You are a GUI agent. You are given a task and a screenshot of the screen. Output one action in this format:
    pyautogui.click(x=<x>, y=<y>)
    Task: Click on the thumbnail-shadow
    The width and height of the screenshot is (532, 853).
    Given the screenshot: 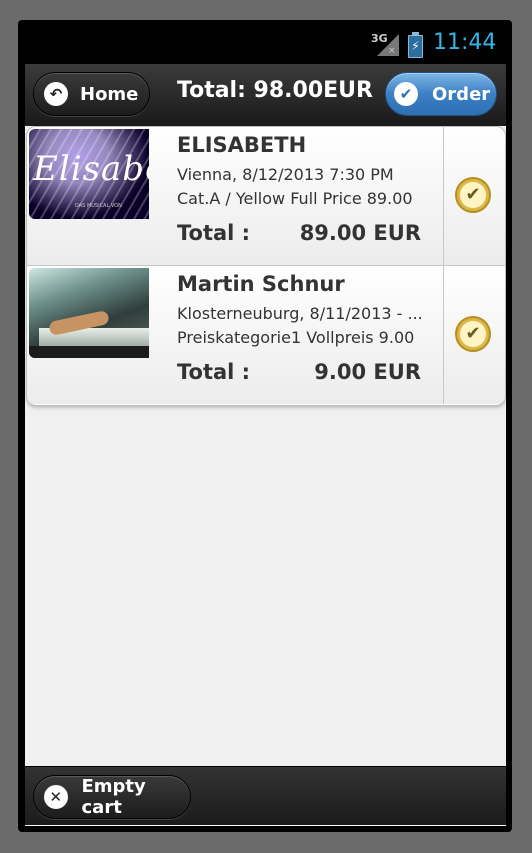 What is the action you would take?
    pyautogui.click(x=89, y=352)
    